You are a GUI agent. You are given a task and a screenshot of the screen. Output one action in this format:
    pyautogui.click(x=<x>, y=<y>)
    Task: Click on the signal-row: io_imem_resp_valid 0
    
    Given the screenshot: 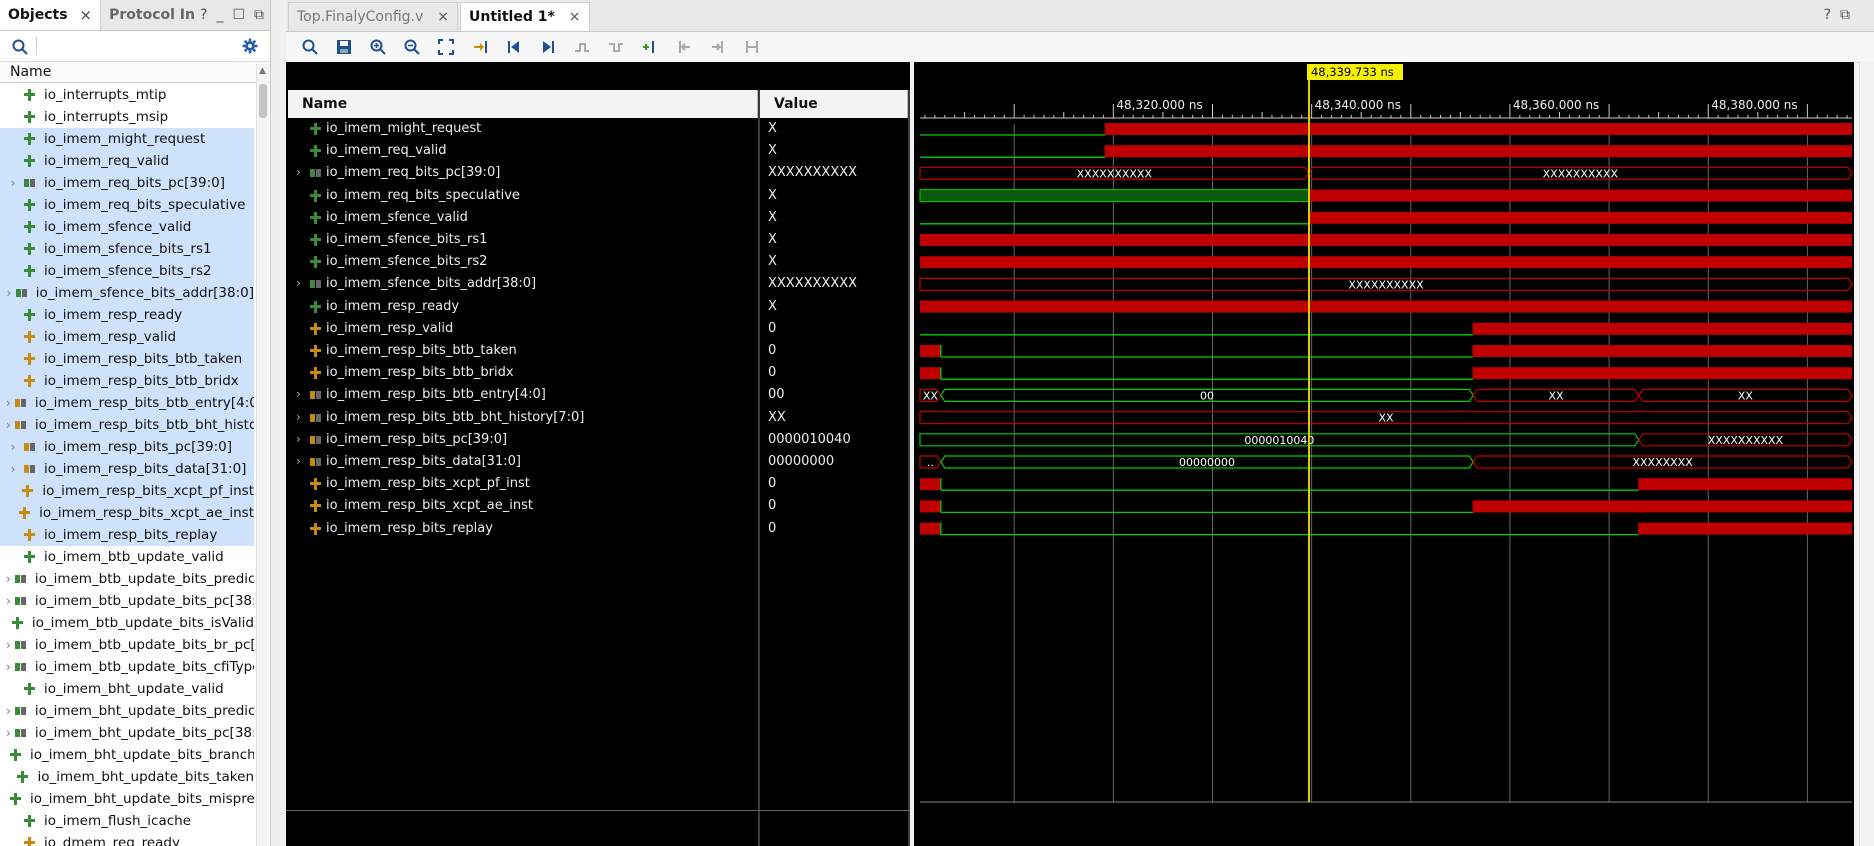 What is the action you would take?
    pyautogui.click(x=531, y=329)
    